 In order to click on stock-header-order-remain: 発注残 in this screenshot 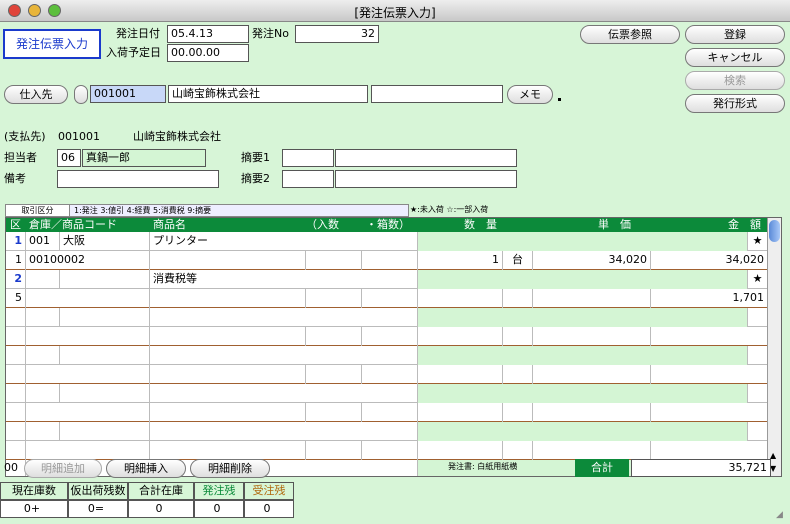, I will do `click(219, 491)`.